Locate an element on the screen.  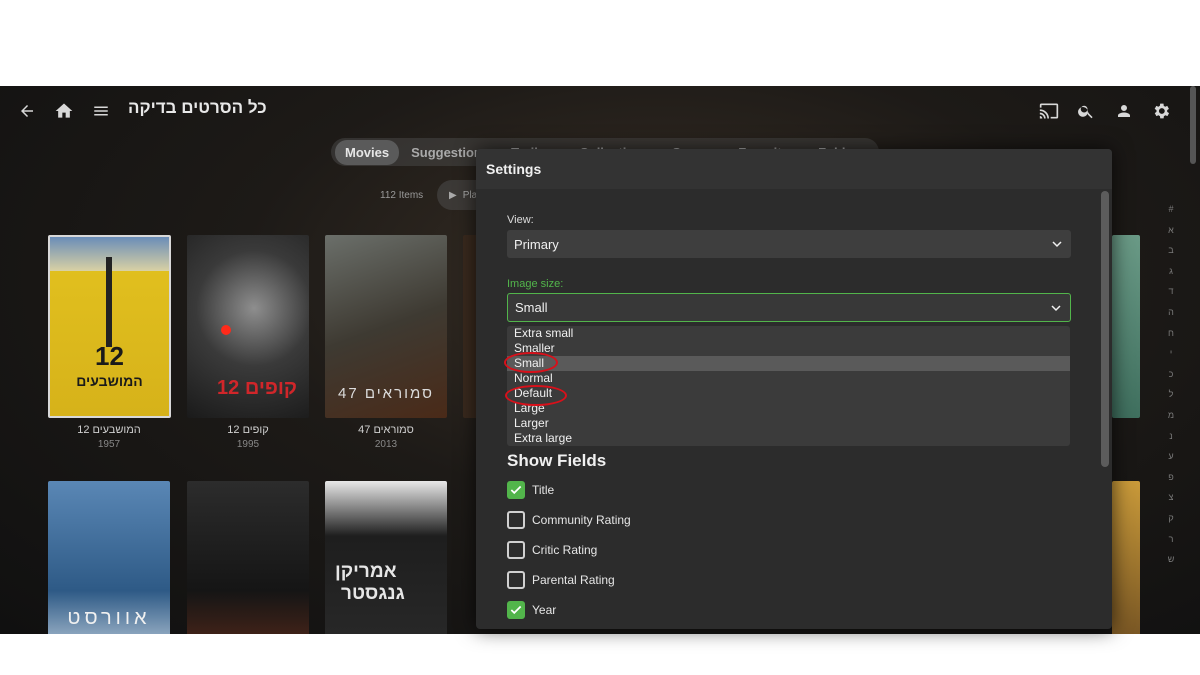
checkbox-label: Critic Rating is located at coordinates (565, 550).